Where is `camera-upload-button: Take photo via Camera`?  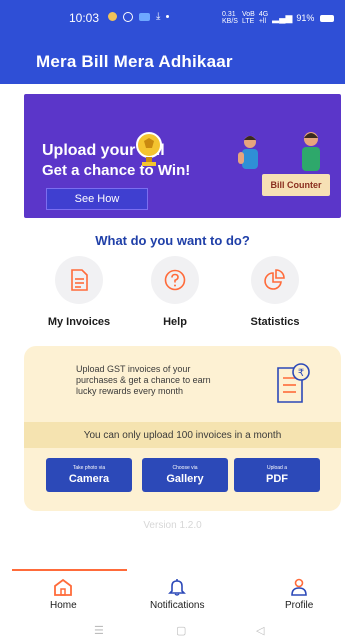
camera-upload-button: Take photo via Camera is located at coordinates (89, 475).